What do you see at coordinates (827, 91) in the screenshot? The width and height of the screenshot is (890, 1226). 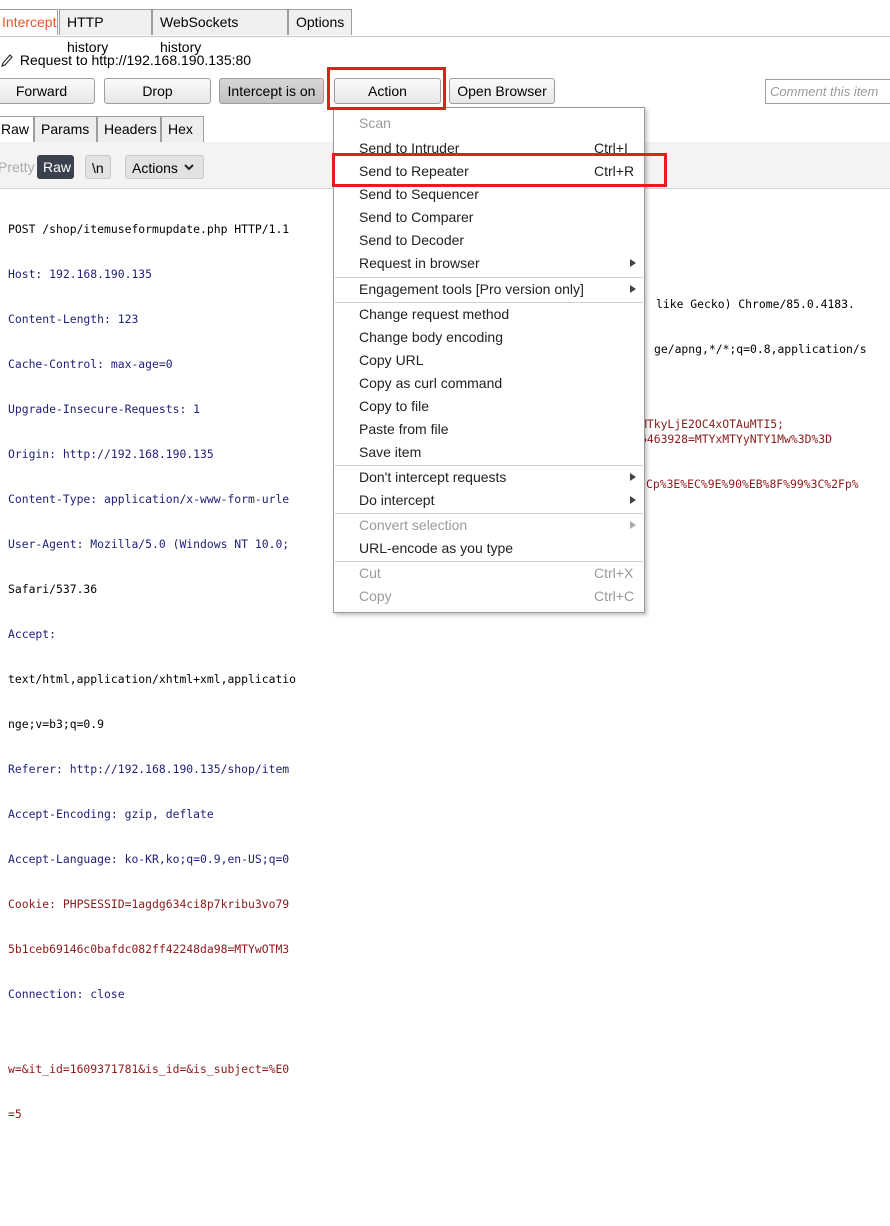 I see `comment-input: Comment this item` at bounding box center [827, 91].